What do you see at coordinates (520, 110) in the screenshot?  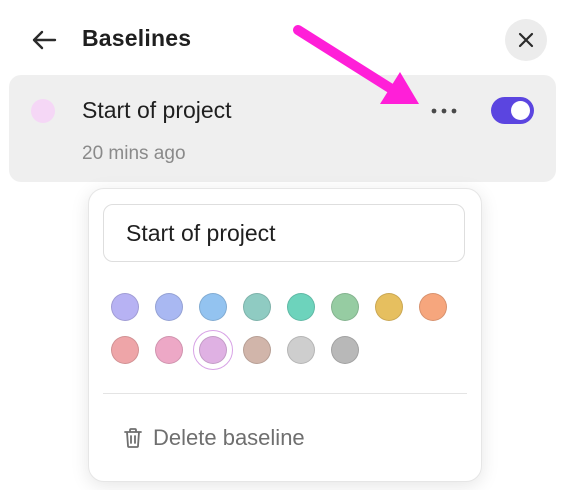 I see `toggle-knob` at bounding box center [520, 110].